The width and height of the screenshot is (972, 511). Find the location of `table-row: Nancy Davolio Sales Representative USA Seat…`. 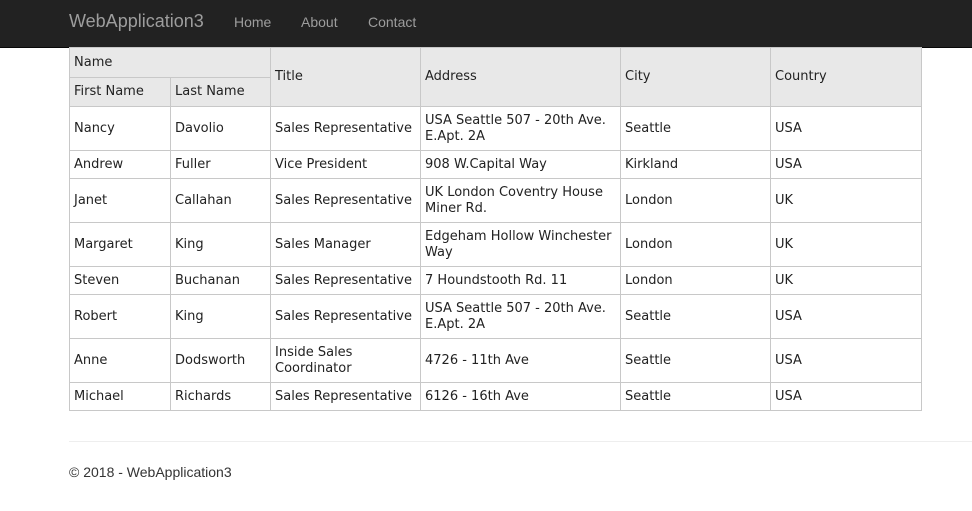

table-row: Nancy Davolio Sales Representative USA Seat… is located at coordinates (496, 128).